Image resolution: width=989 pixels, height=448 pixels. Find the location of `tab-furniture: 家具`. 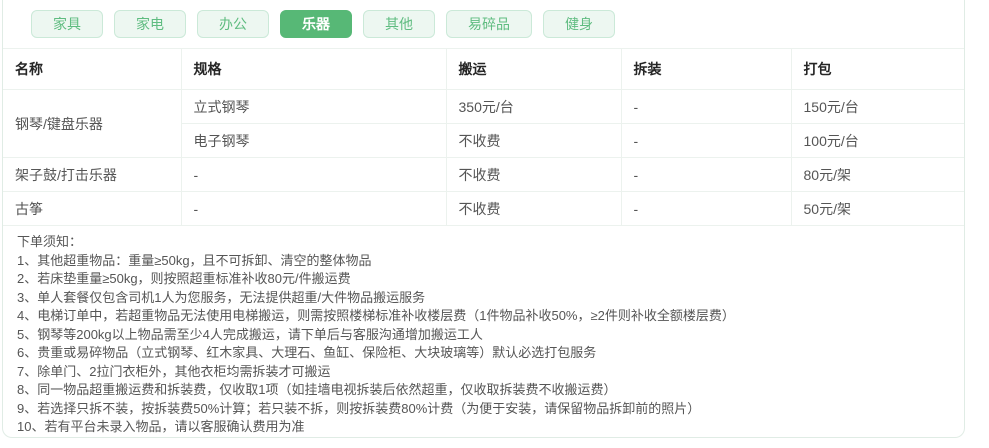

tab-furniture: 家具 is located at coordinates (67, 24).